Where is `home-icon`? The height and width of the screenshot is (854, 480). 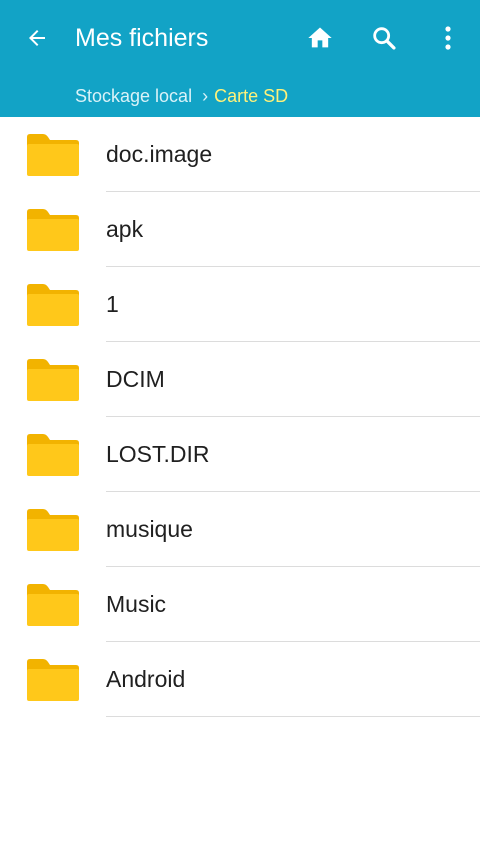 home-icon is located at coordinates (320, 37).